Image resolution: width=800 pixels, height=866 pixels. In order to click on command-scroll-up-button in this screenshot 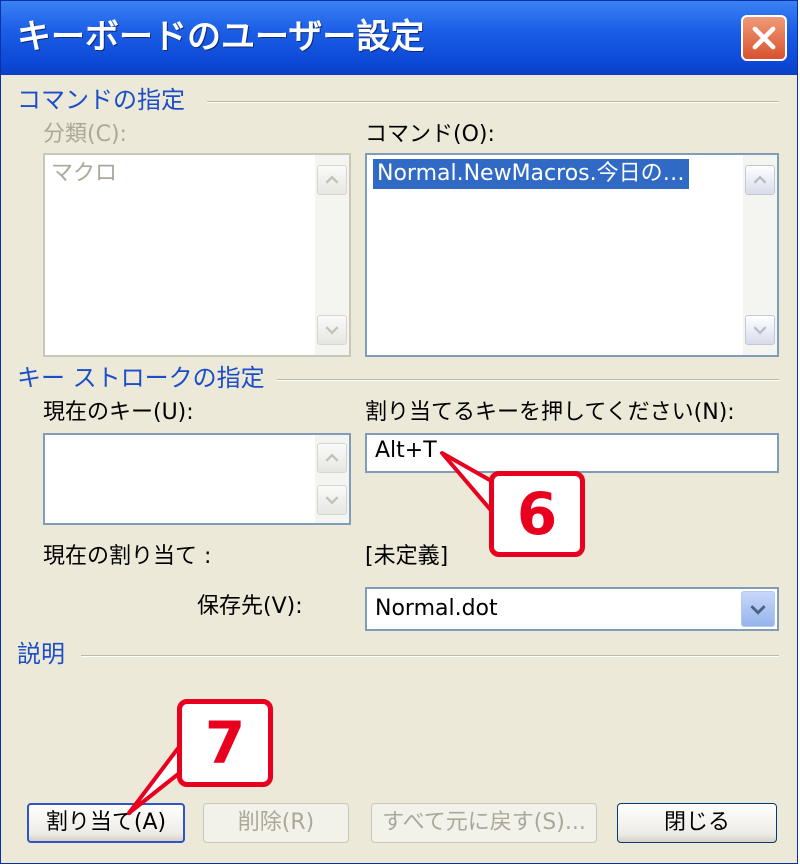, I will do `click(760, 180)`.